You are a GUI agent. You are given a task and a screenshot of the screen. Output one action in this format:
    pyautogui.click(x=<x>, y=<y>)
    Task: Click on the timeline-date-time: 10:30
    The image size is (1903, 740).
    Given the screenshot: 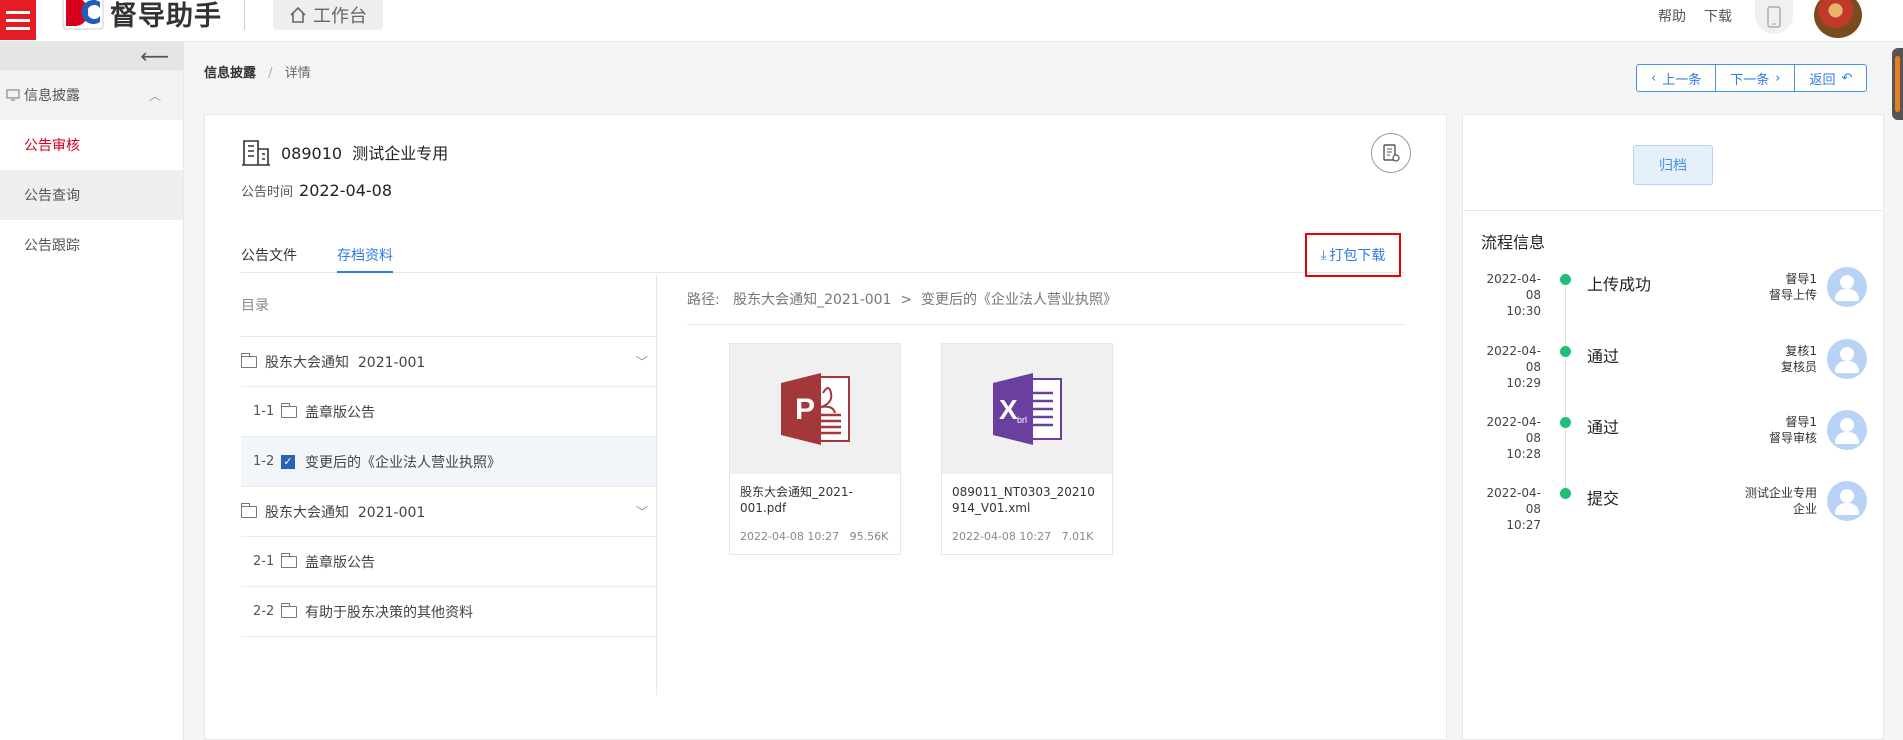 What is the action you would take?
    pyautogui.click(x=1523, y=311)
    